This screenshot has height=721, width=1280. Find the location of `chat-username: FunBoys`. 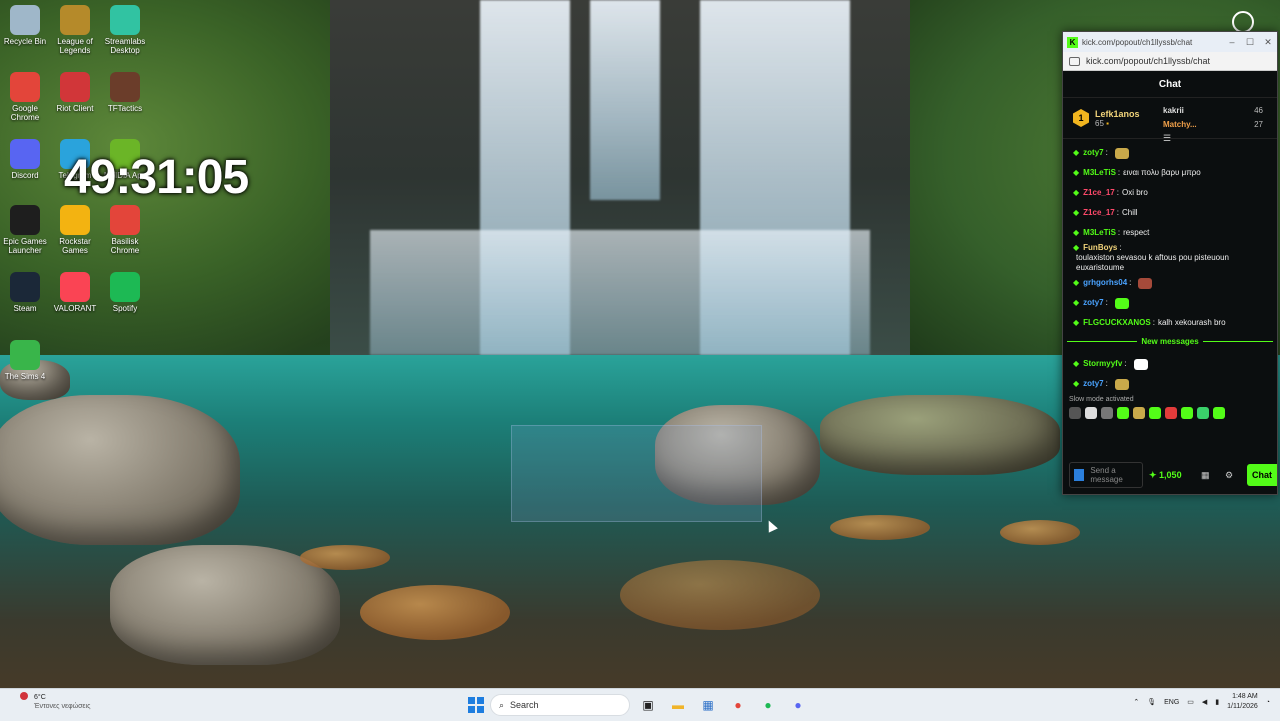

chat-username: FunBoys is located at coordinates (1100, 248).